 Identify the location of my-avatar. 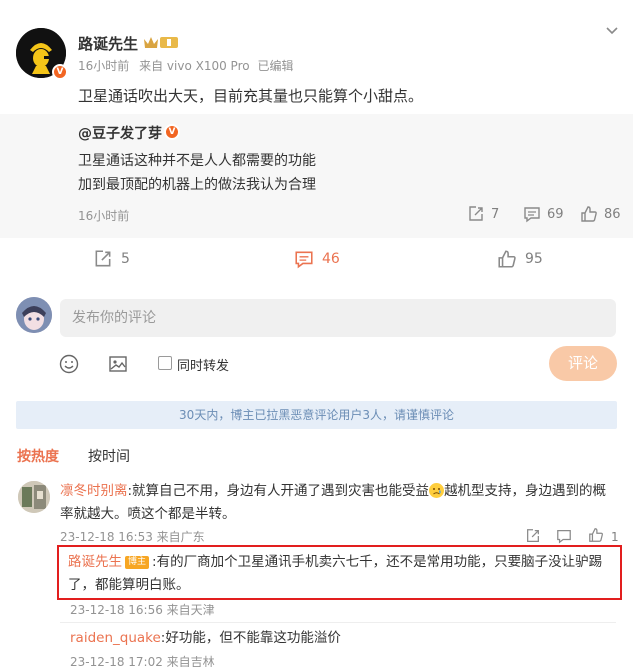
(34, 315).